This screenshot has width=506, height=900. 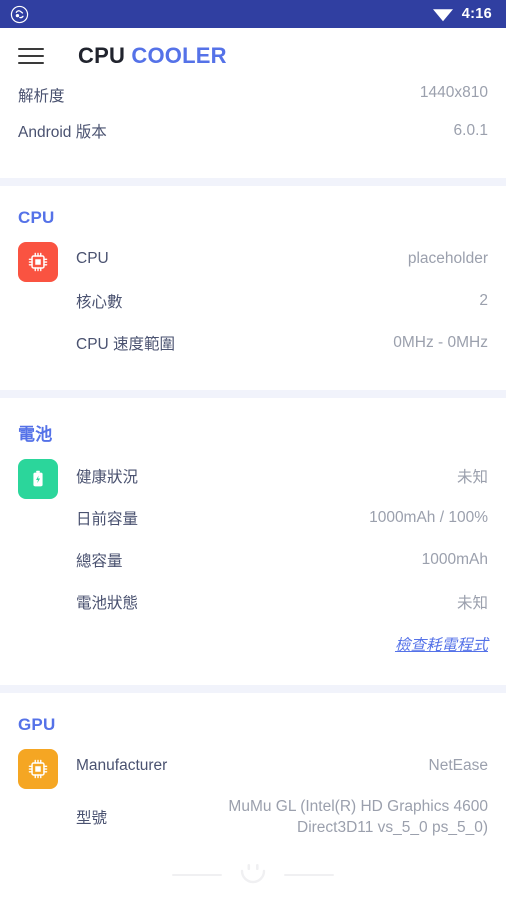 I want to click on row-value: 0MHz - 0MHz, so click(x=440, y=342).